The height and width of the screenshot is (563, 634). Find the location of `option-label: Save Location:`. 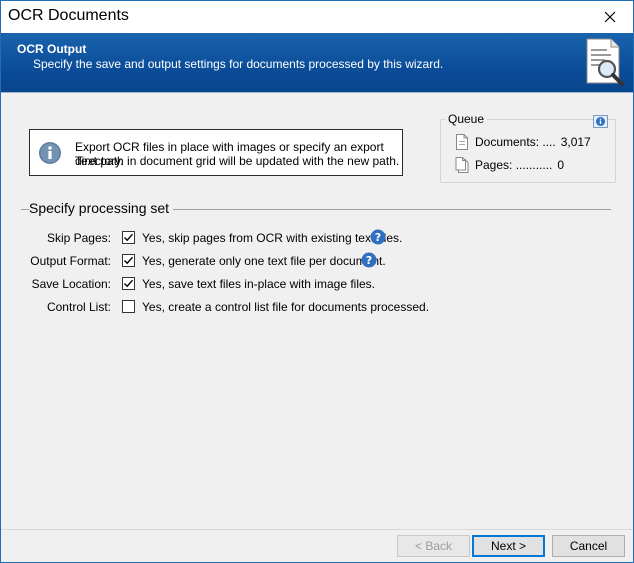

option-label: Save Location: is located at coordinates (71, 284).